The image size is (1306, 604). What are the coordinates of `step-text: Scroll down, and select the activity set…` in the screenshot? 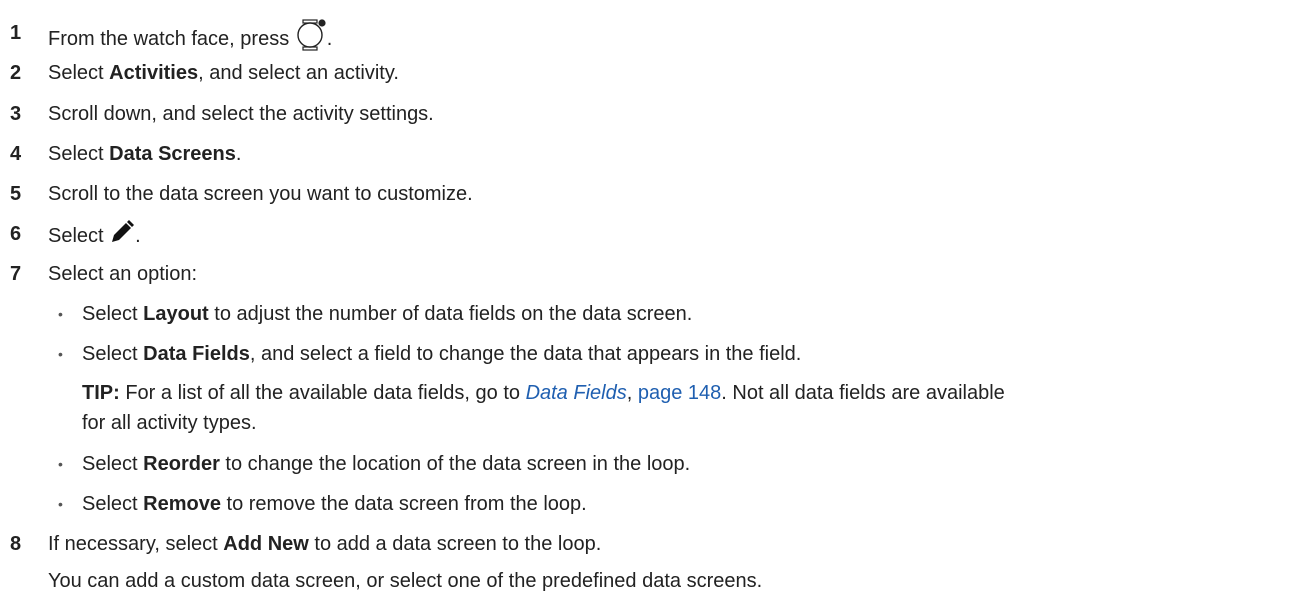 It's located at (241, 114).